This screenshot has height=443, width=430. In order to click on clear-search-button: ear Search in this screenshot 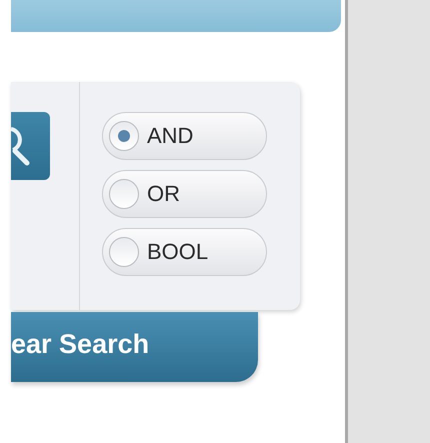, I will do `click(134, 347)`.